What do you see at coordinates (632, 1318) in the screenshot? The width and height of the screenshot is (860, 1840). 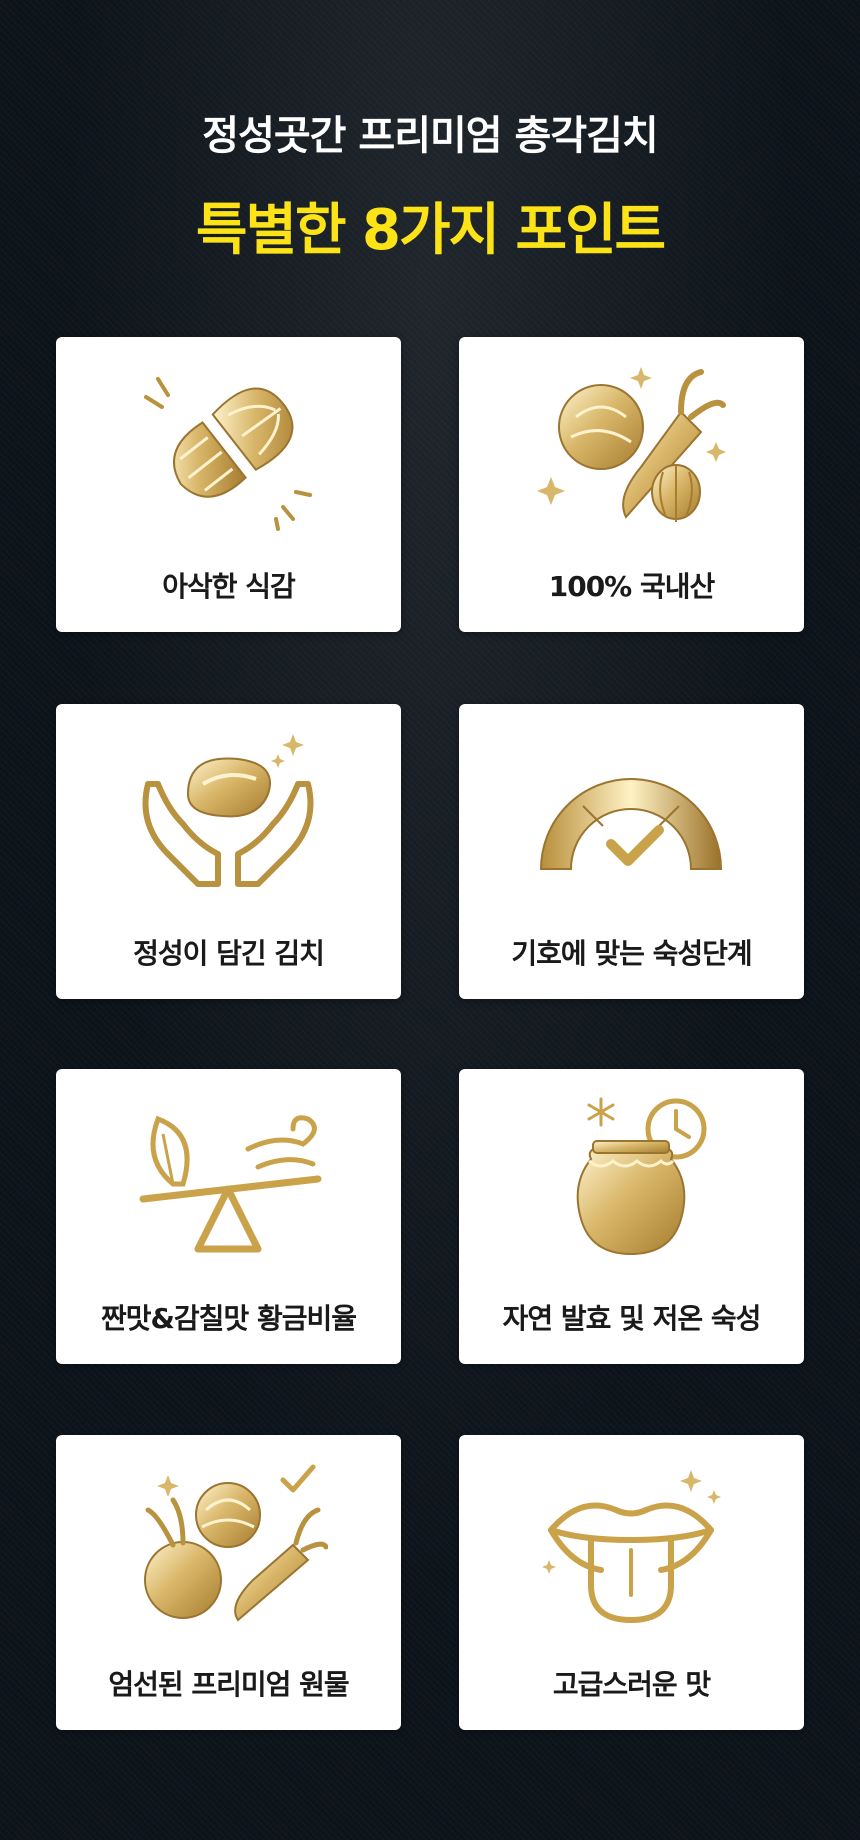 I see `point-label: 자연 발효 및 저온 숙성` at bounding box center [632, 1318].